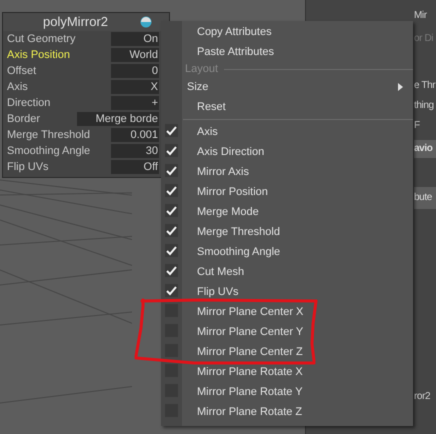 This screenshot has width=436, height=434. What do you see at coordinates (238, 252) in the screenshot?
I see `menu-item: Smoothing Angle` at bounding box center [238, 252].